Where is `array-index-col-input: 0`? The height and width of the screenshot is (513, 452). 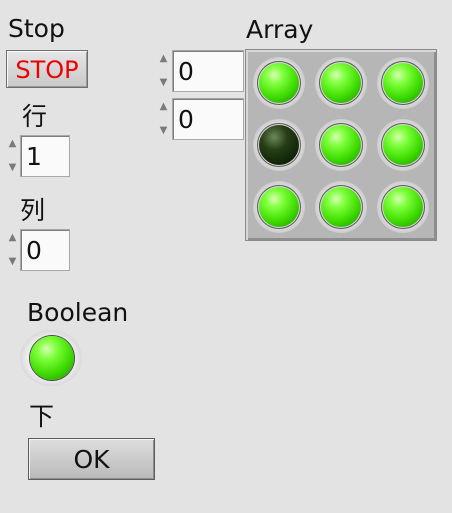
array-index-col-input: 0 is located at coordinates (208, 119).